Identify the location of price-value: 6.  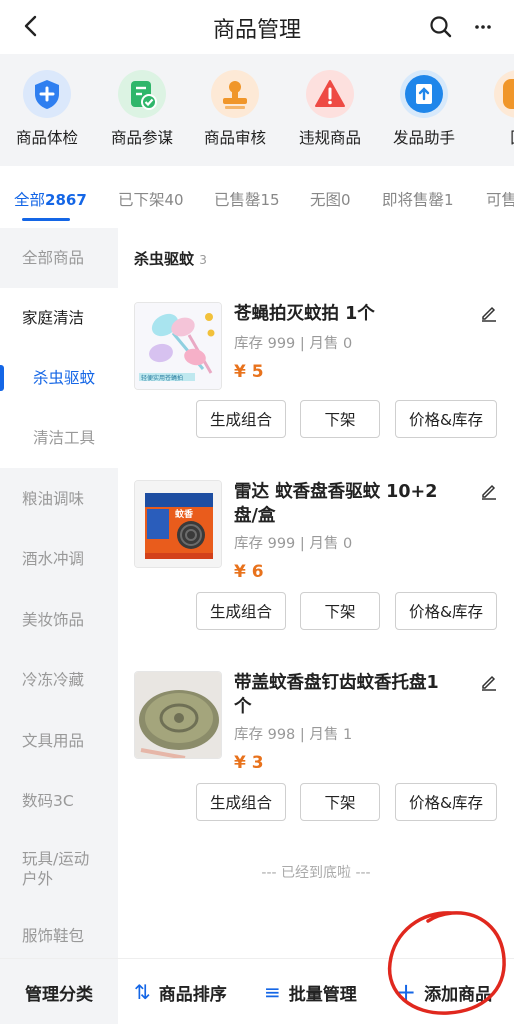
(257, 572).